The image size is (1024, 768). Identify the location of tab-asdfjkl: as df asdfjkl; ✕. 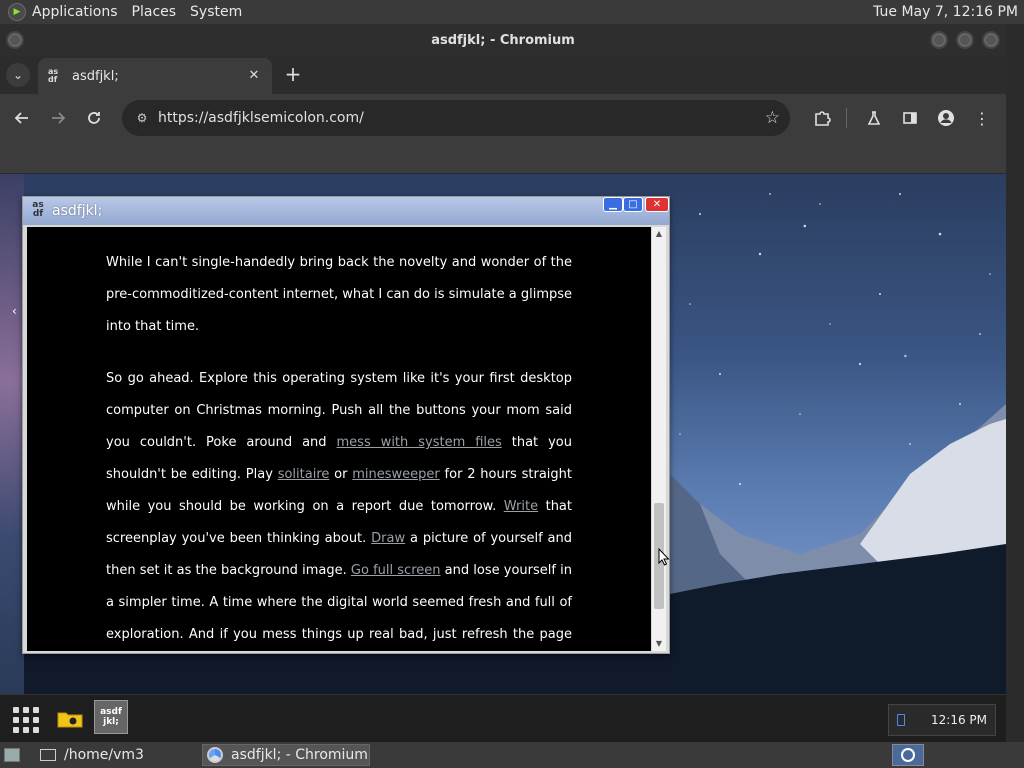
(155, 76).